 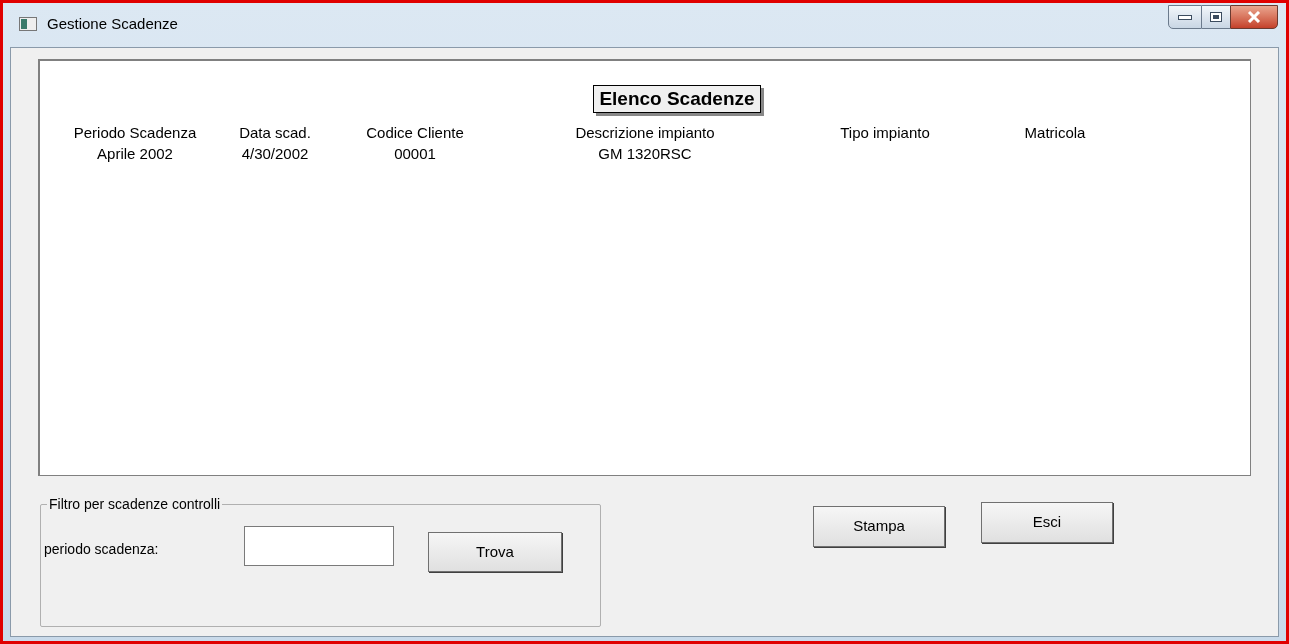 I want to click on minimize-icon, so click(x=1185, y=17).